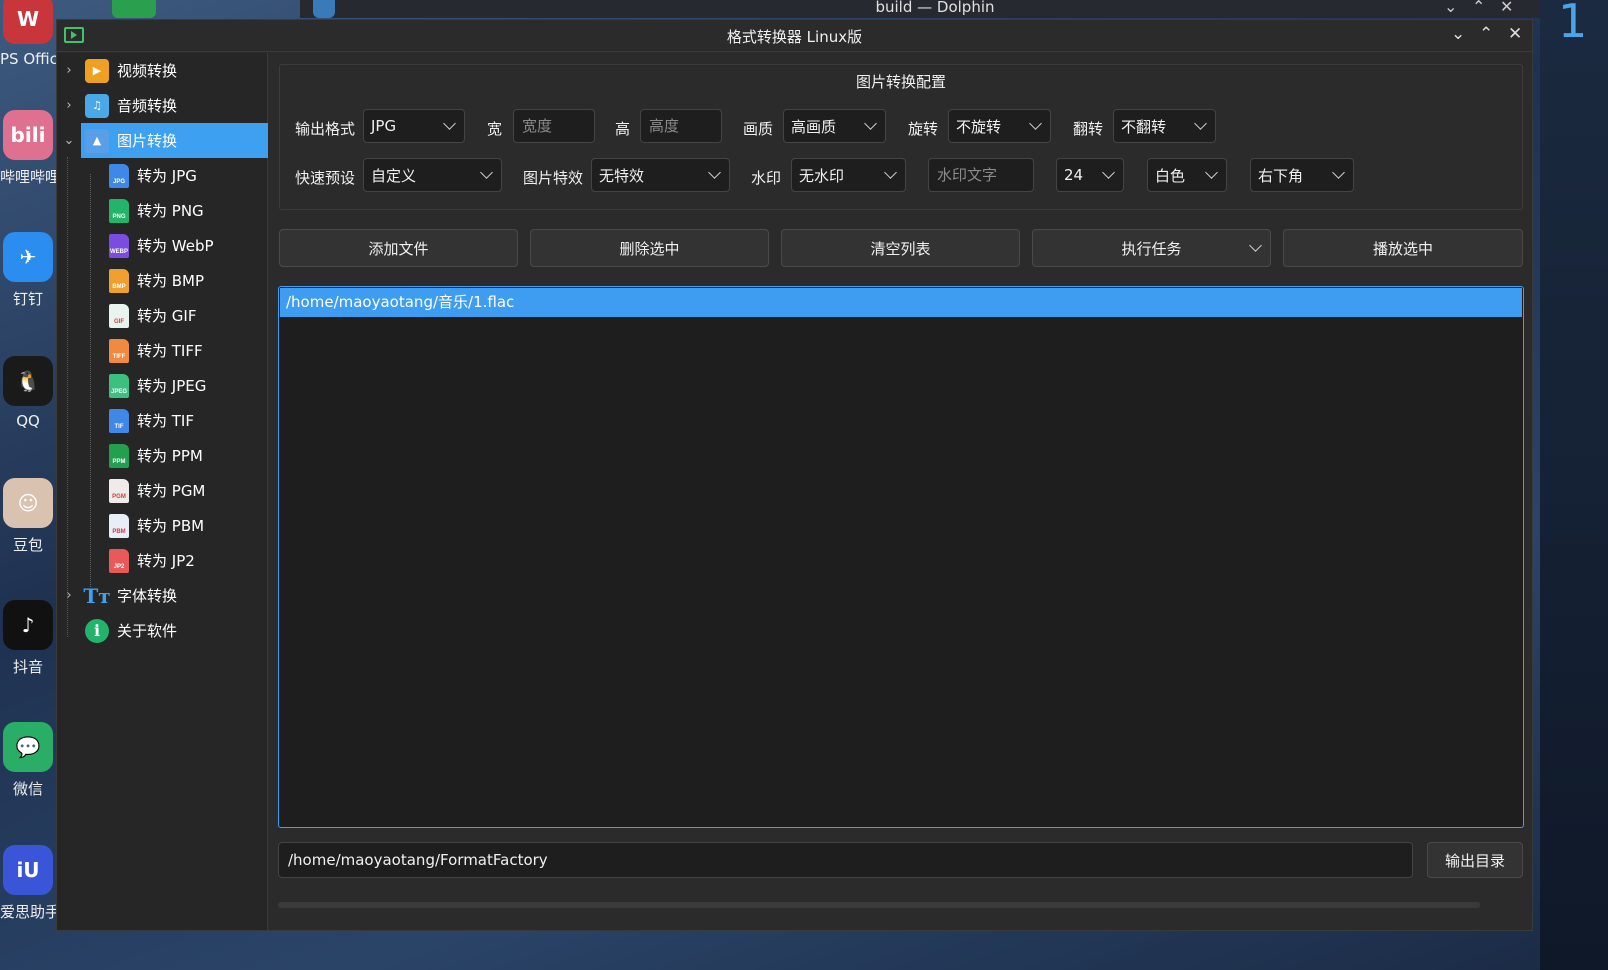 This screenshot has width=1608, height=970. I want to click on delete-selected-button: 删除选中, so click(649, 248).